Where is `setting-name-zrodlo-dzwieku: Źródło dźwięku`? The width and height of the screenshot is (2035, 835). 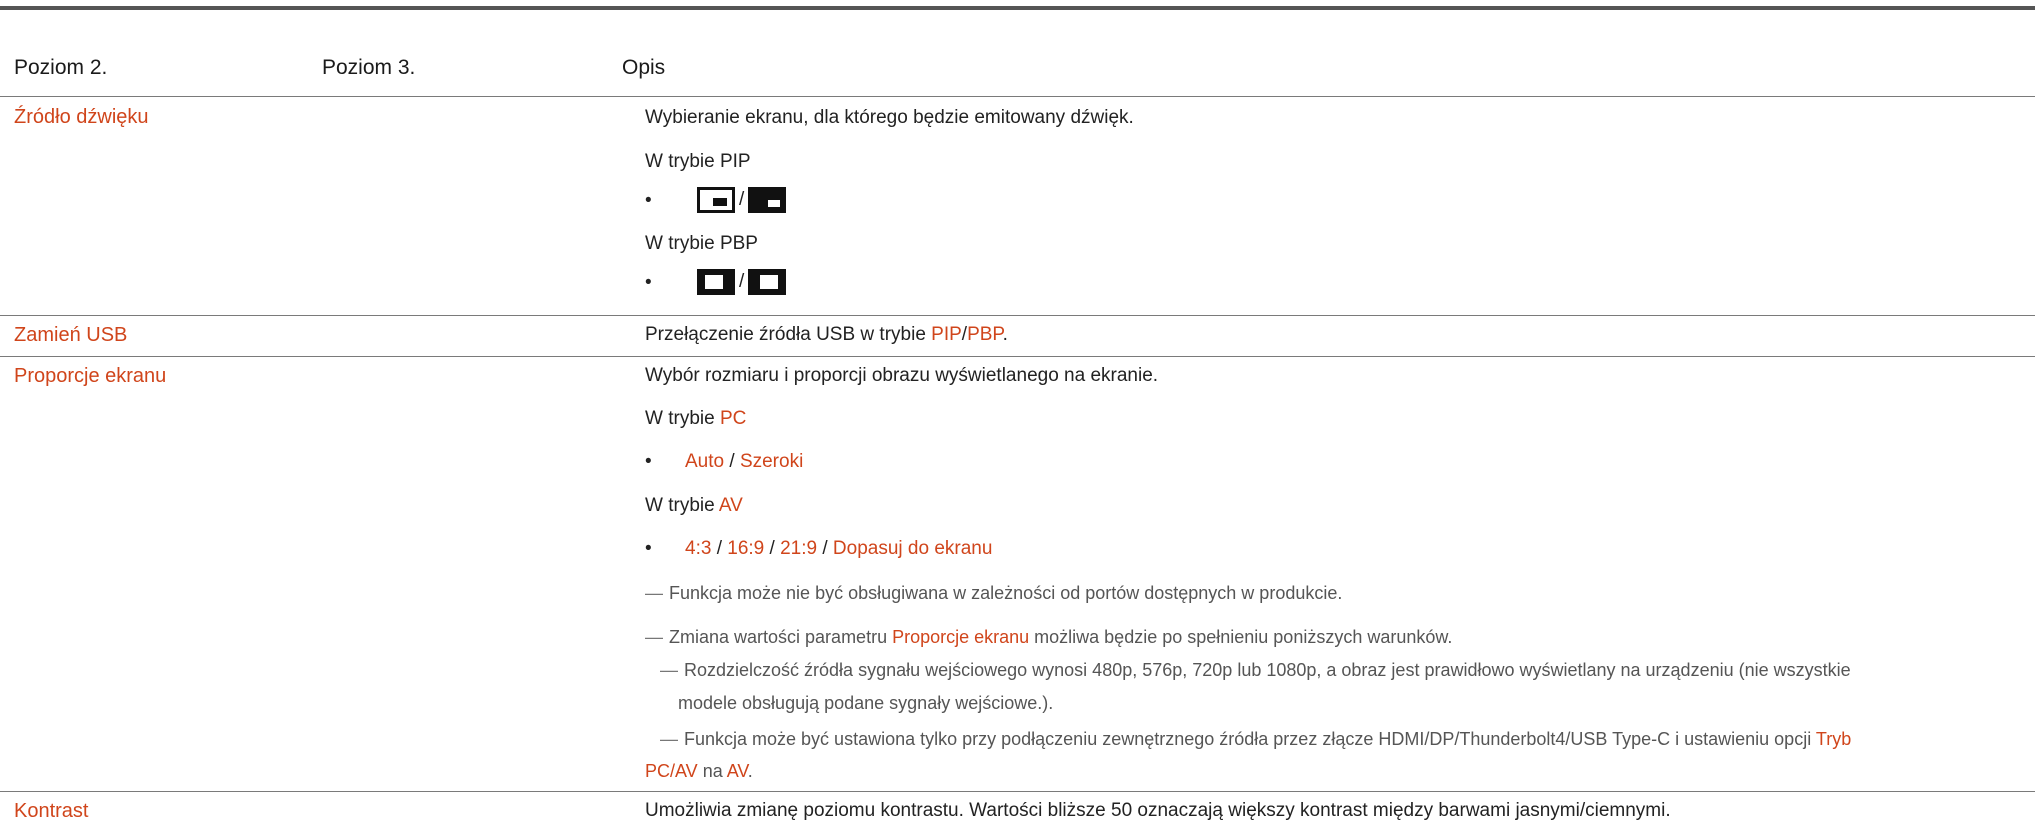 setting-name-zrodlo-dzwieku: Źródło dźwięku is located at coordinates (81, 117).